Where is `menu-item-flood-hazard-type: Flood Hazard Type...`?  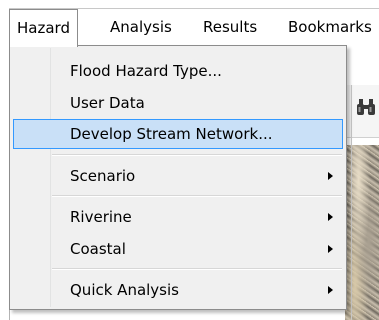 menu-item-flood-hazard-type: Flood Hazard Type... is located at coordinates (178, 71).